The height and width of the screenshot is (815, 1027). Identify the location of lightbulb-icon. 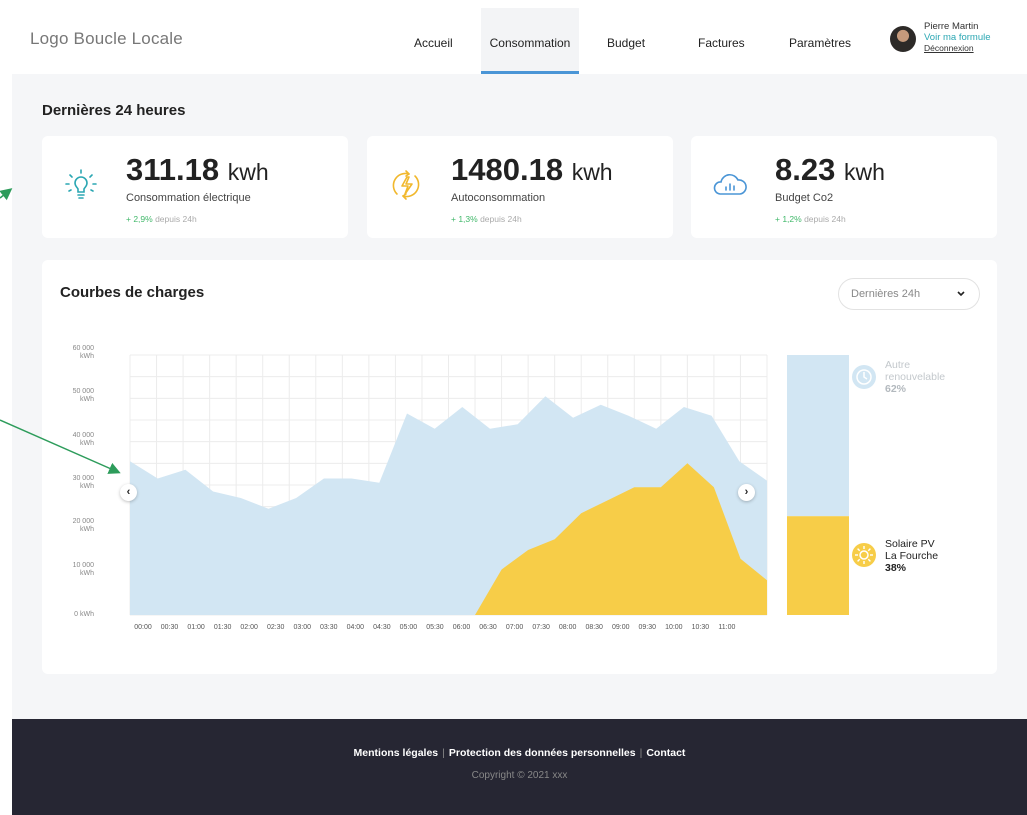
(81, 184).